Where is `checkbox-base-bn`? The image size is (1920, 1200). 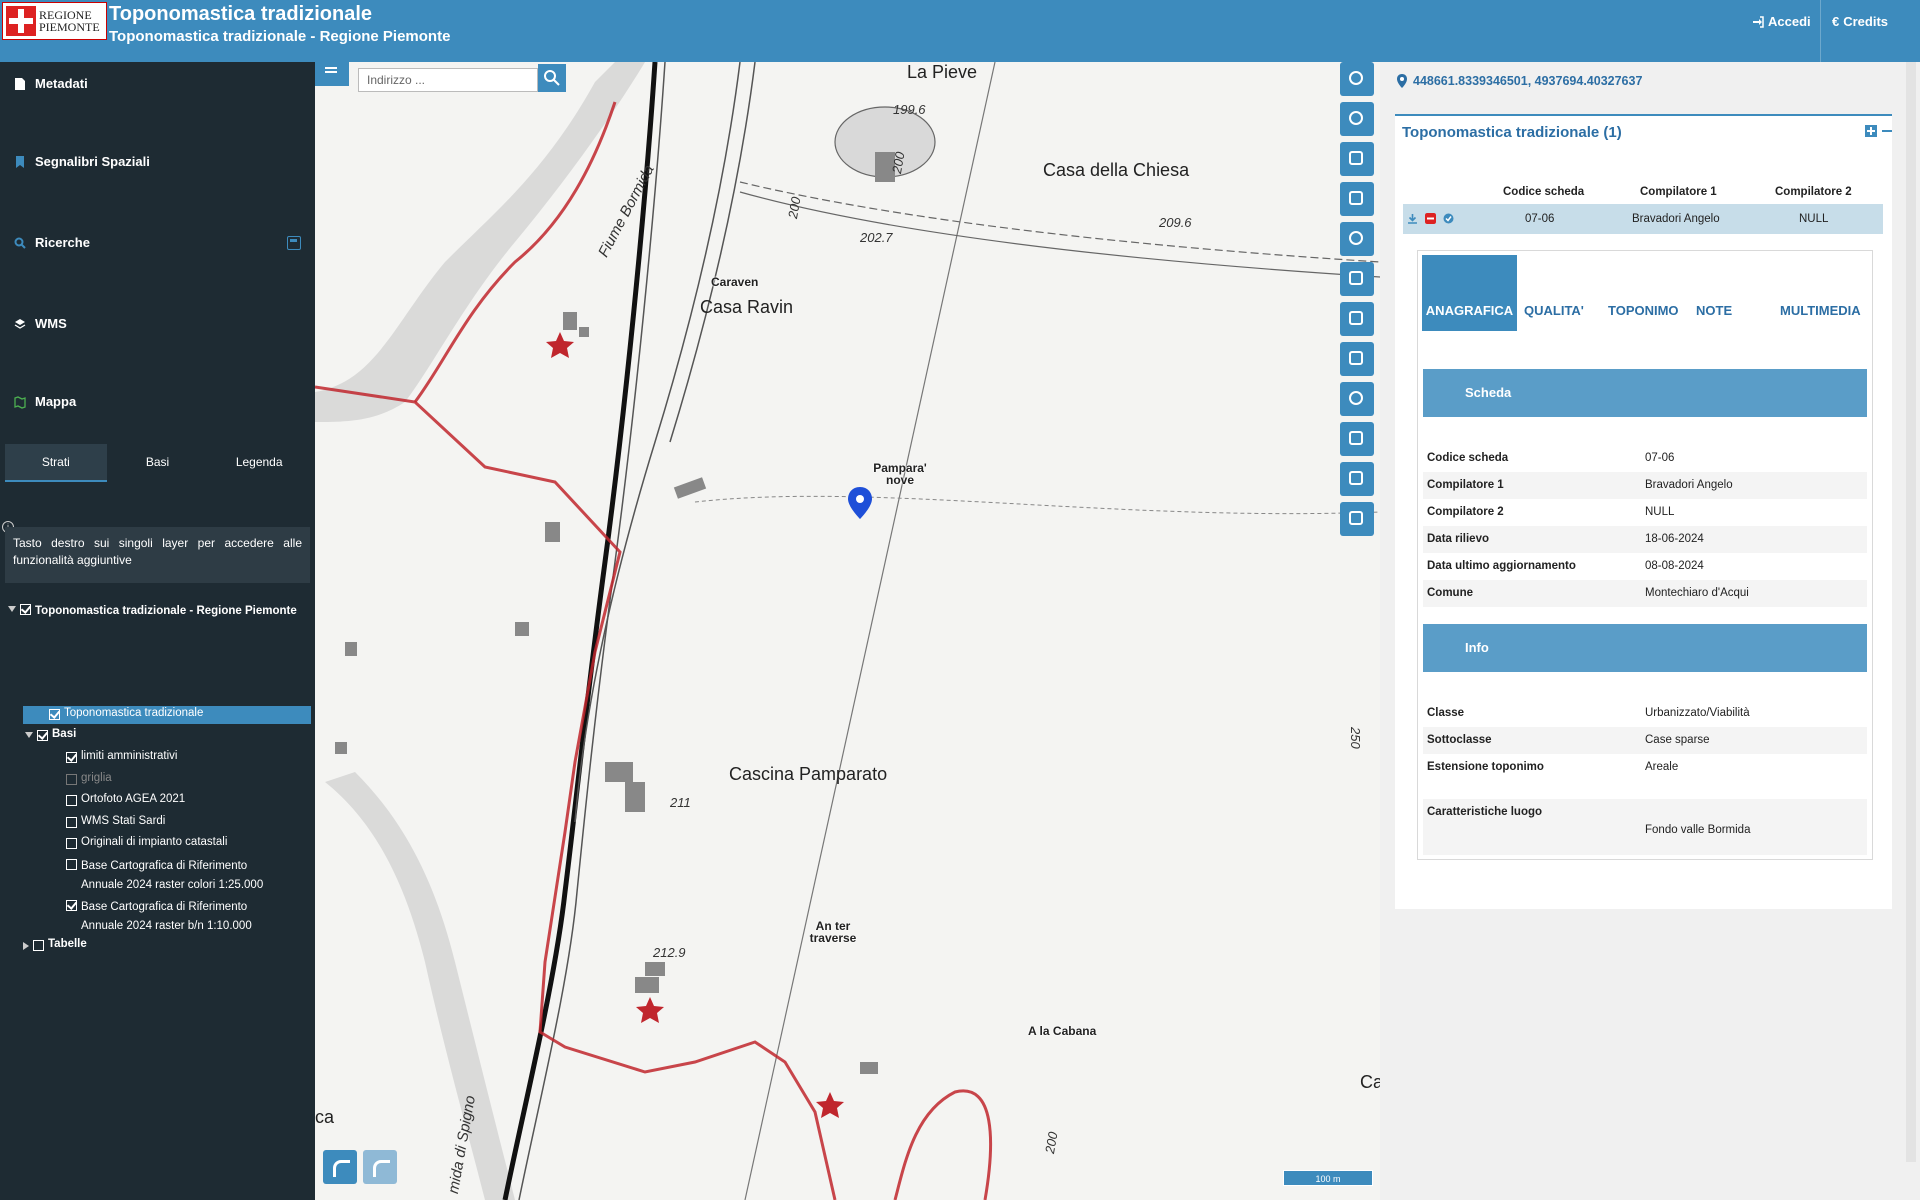 checkbox-base-bn is located at coordinates (71, 905).